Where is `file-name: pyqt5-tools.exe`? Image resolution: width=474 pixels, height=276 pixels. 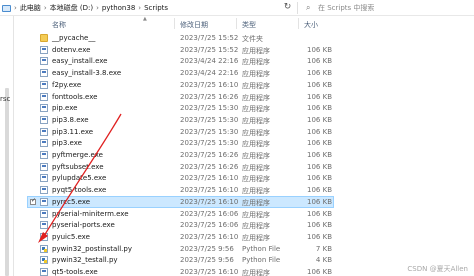 file-name: pyqt5-tools.exe is located at coordinates (79, 190).